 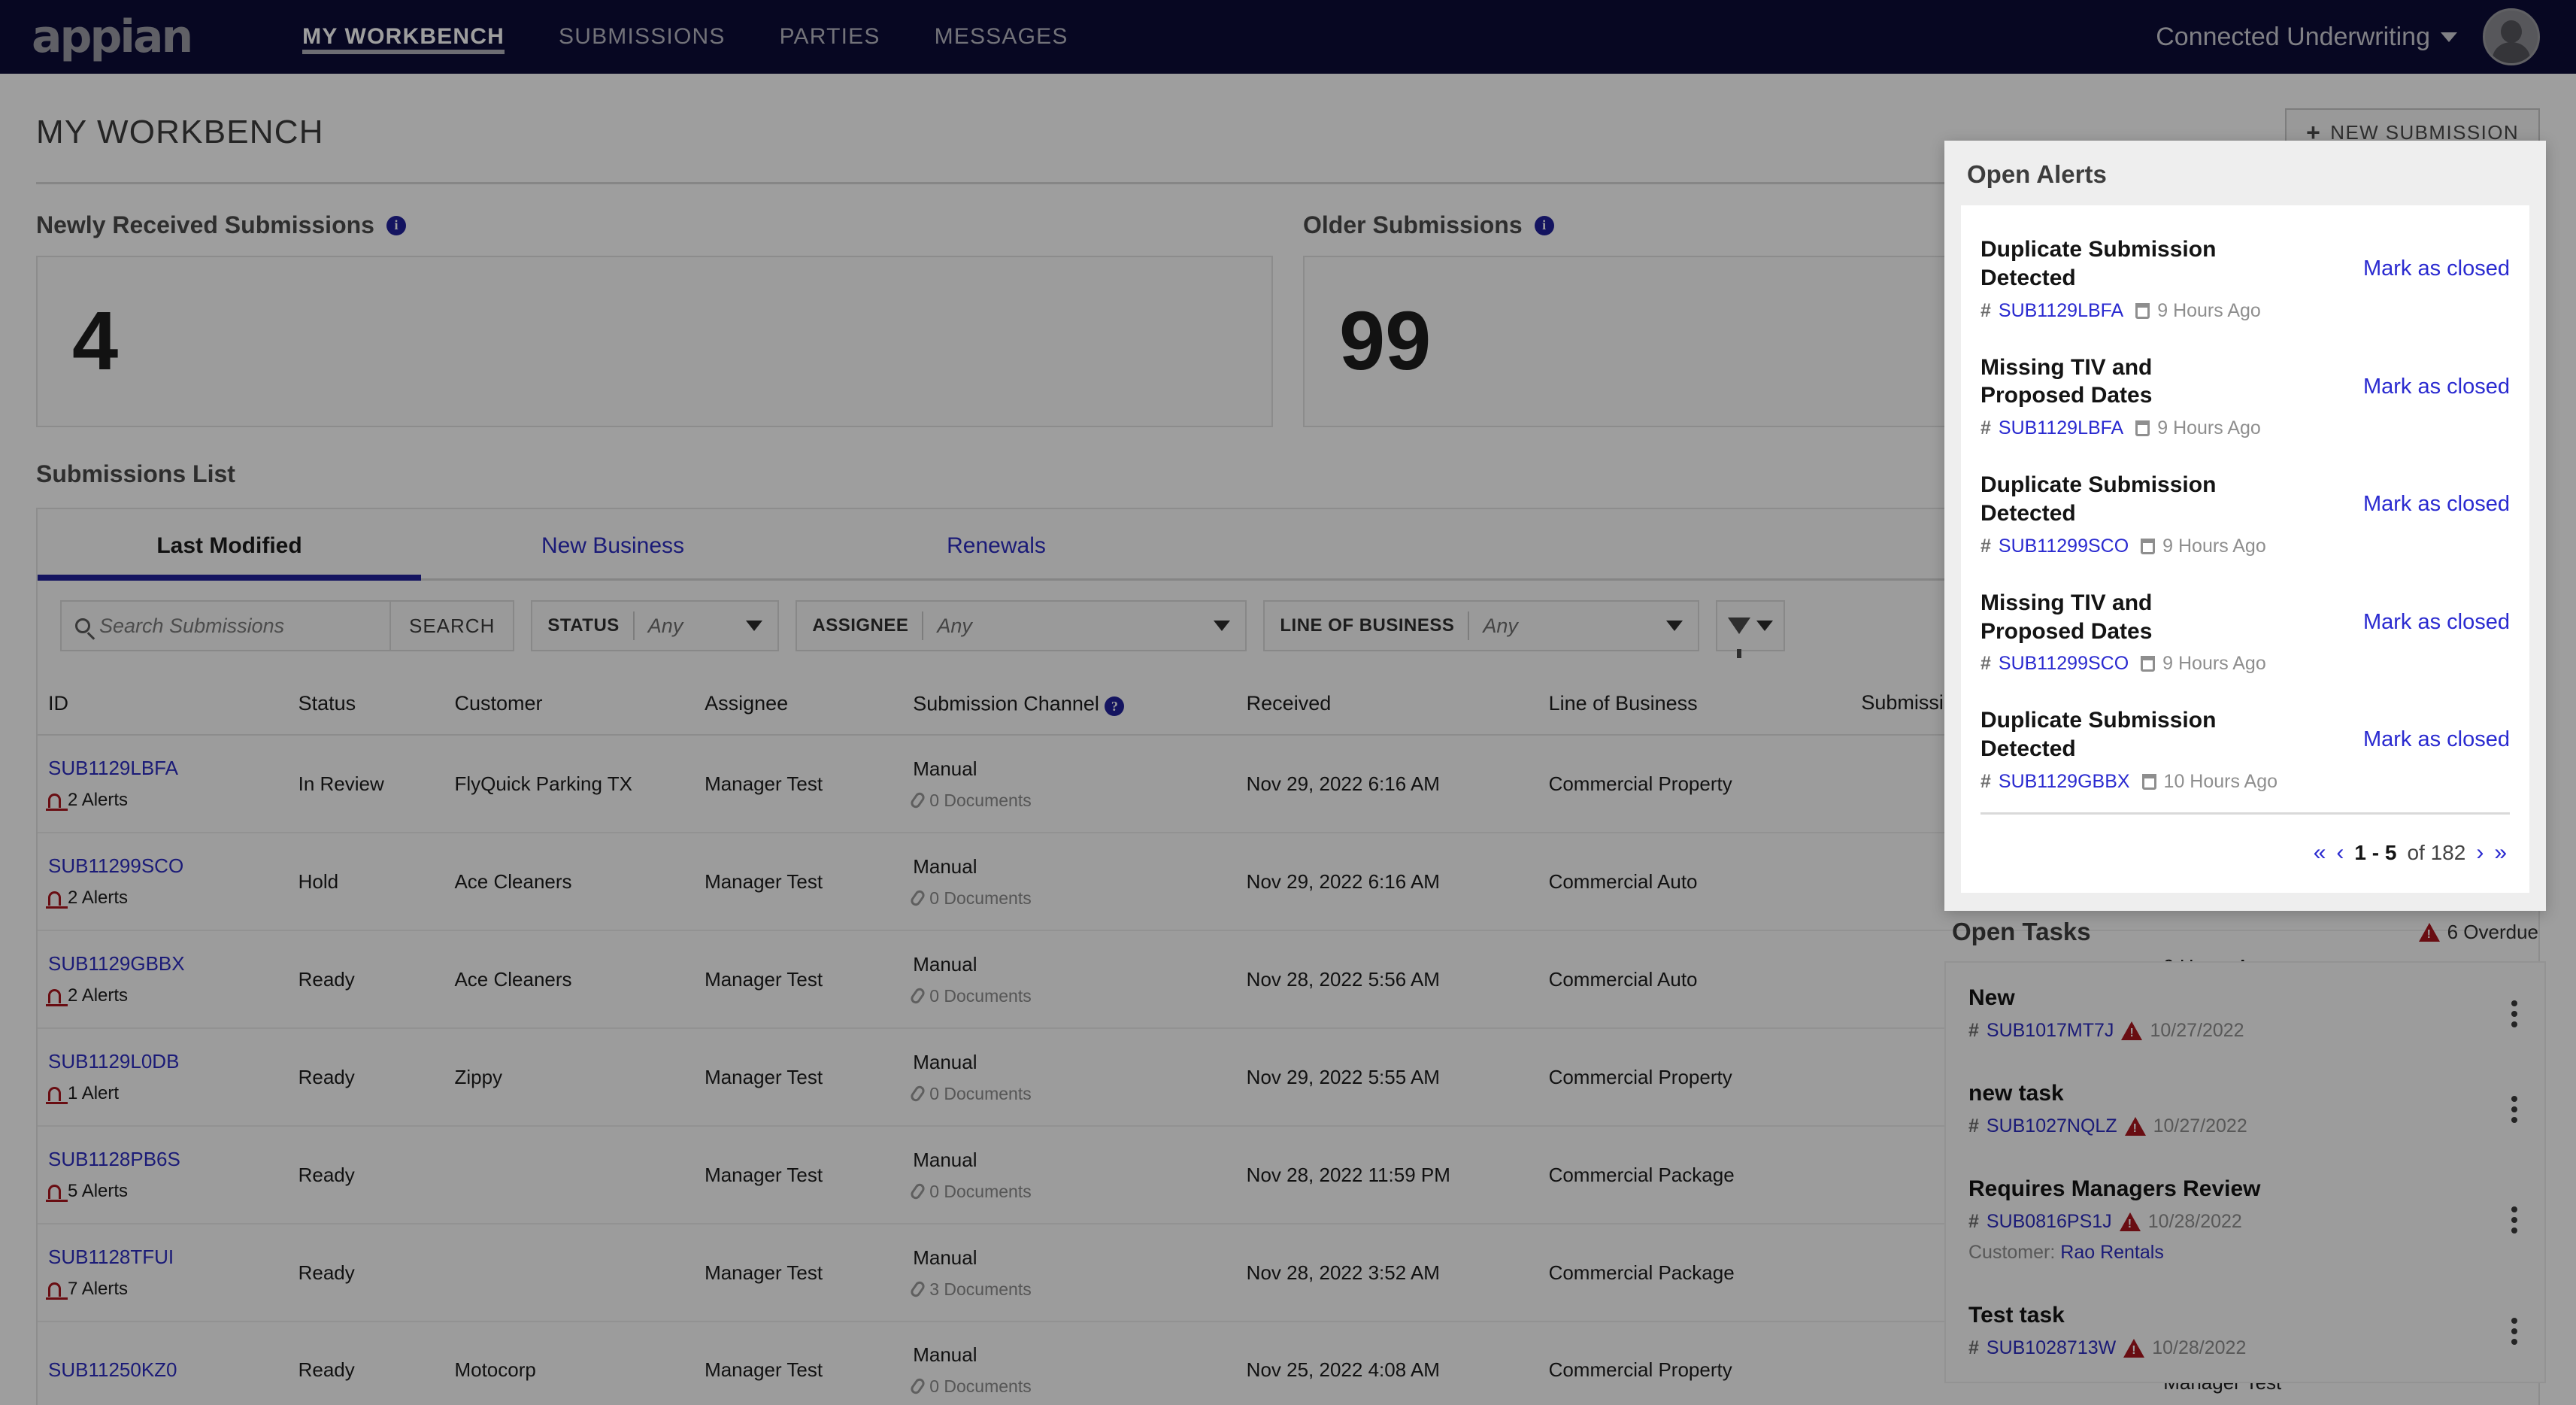 What do you see at coordinates (2340, 853) in the screenshot?
I see `previous-page-button: ‹` at bounding box center [2340, 853].